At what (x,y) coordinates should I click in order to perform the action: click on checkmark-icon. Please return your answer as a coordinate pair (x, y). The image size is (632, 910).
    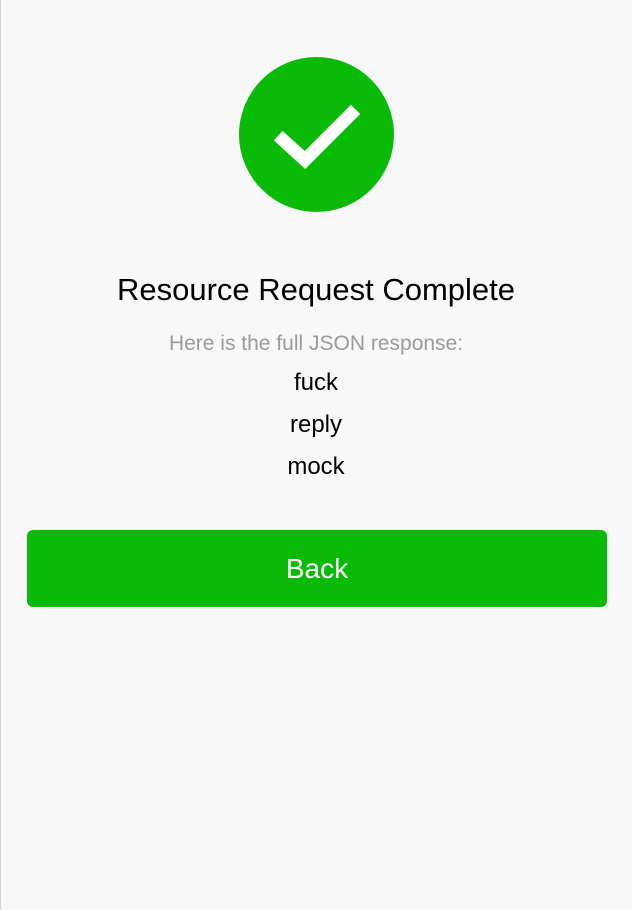
    Looking at the image, I should click on (317, 136).